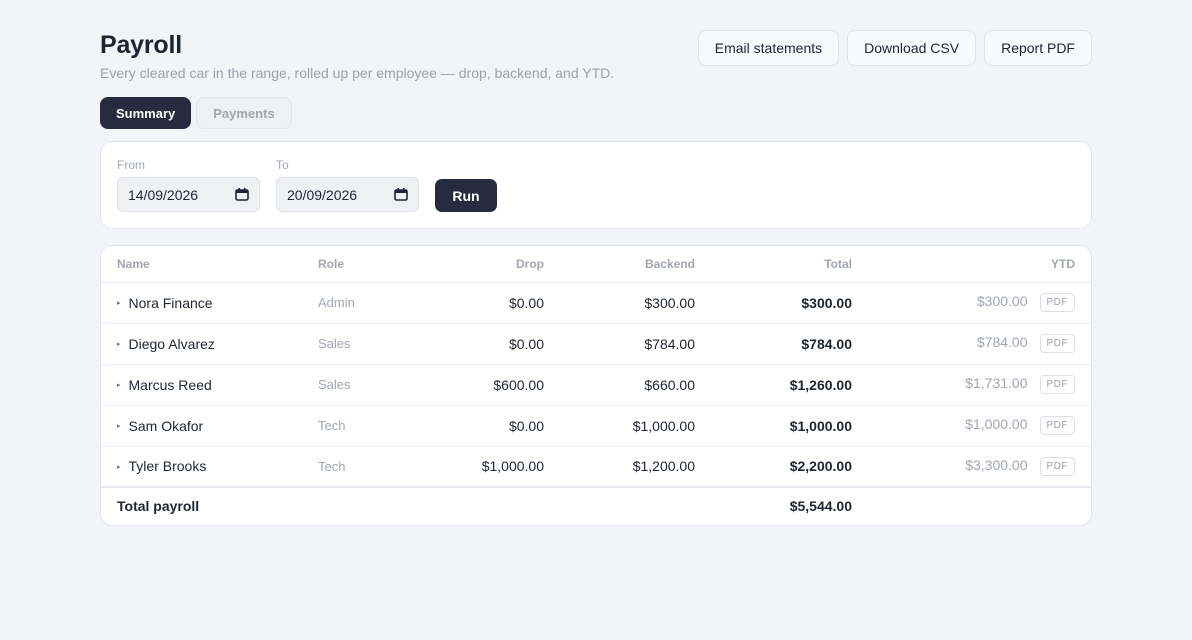 This screenshot has width=1192, height=640. I want to click on email-statements-button: Email statements, so click(768, 48).